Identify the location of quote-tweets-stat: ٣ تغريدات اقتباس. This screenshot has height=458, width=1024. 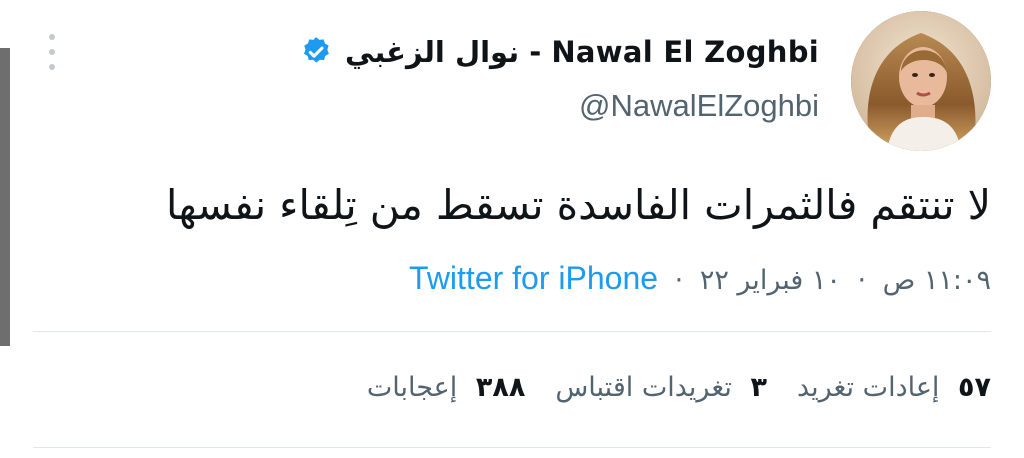
(661, 388).